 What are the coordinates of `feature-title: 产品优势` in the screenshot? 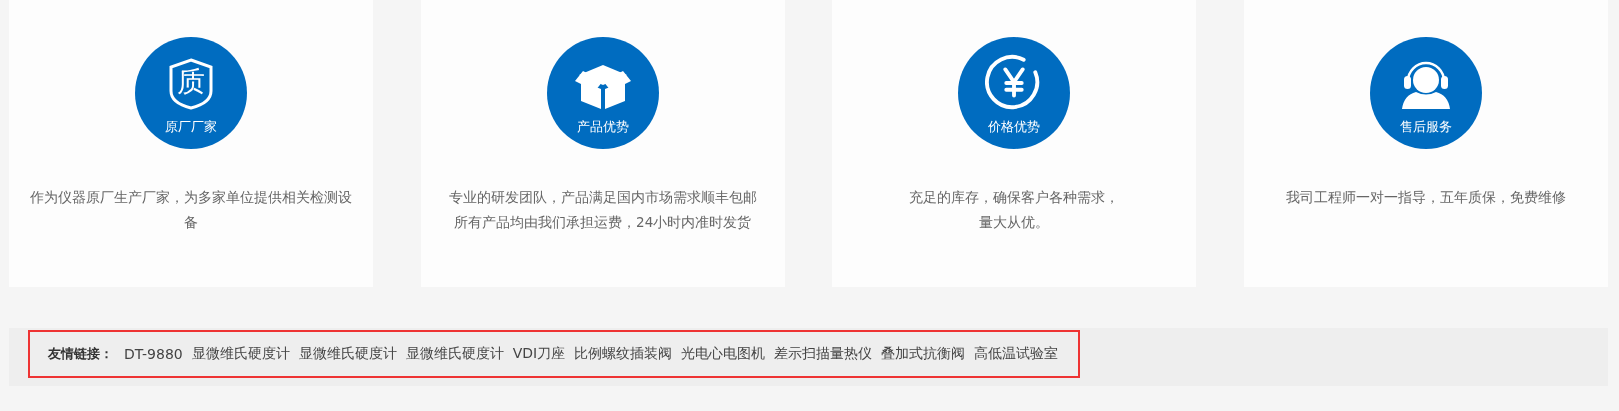 It's located at (602, 127).